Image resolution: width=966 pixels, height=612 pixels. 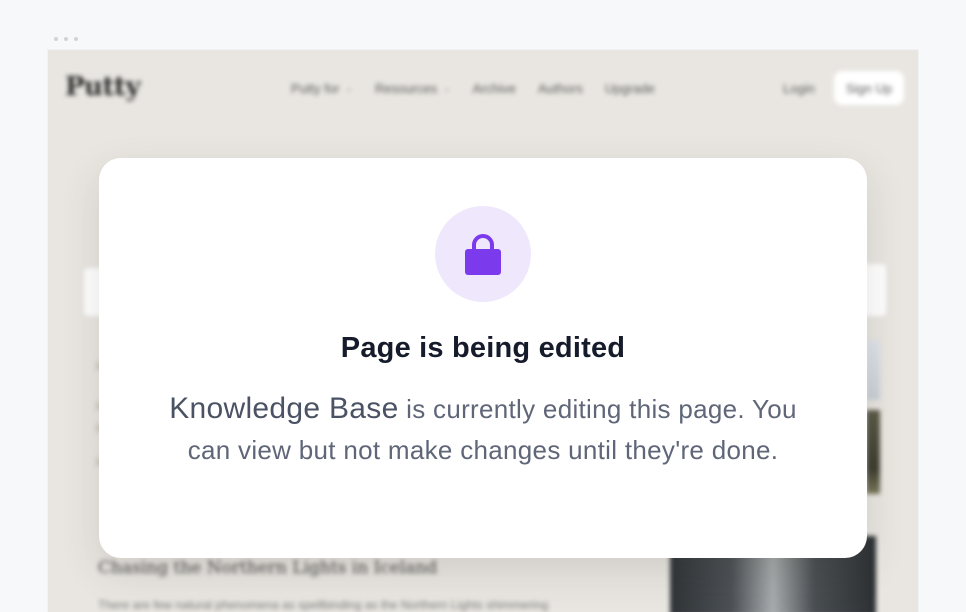 What do you see at coordinates (406, 88) in the screenshot?
I see `nav-item-label: Resources` at bounding box center [406, 88].